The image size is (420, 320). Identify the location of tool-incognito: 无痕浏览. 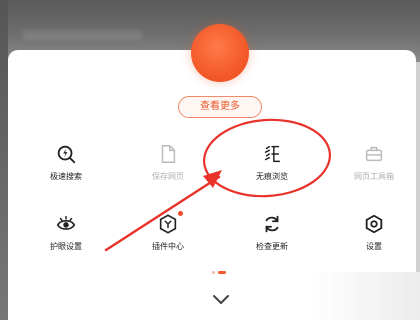
(272, 162).